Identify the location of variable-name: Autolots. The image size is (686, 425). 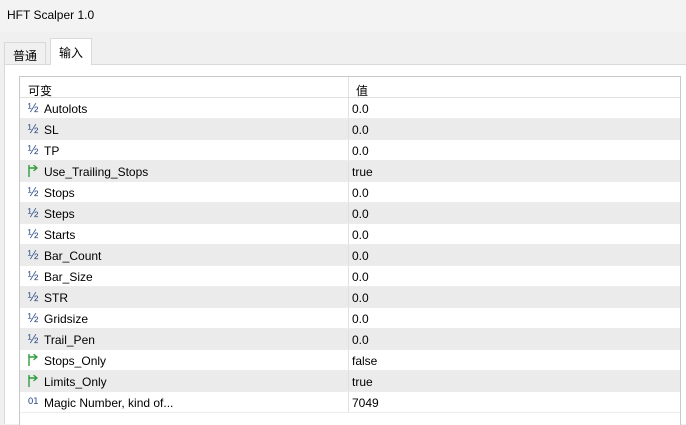
(66, 109).